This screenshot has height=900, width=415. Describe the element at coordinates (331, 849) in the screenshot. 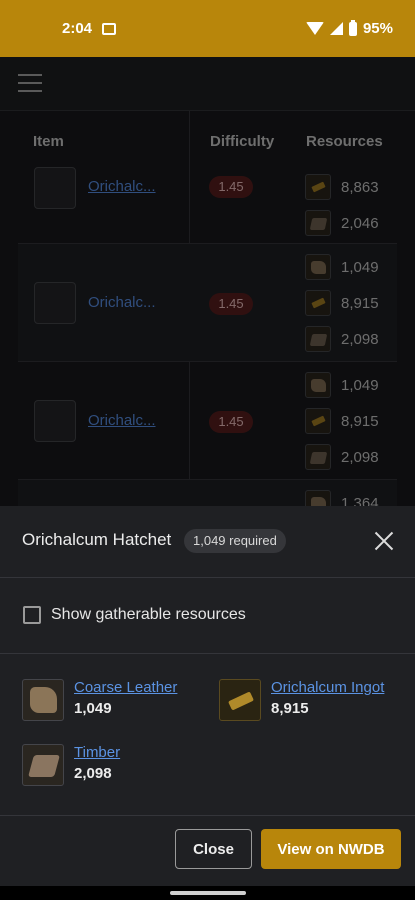

I see `view-on-nwdb-button: View on NWDB` at that location.